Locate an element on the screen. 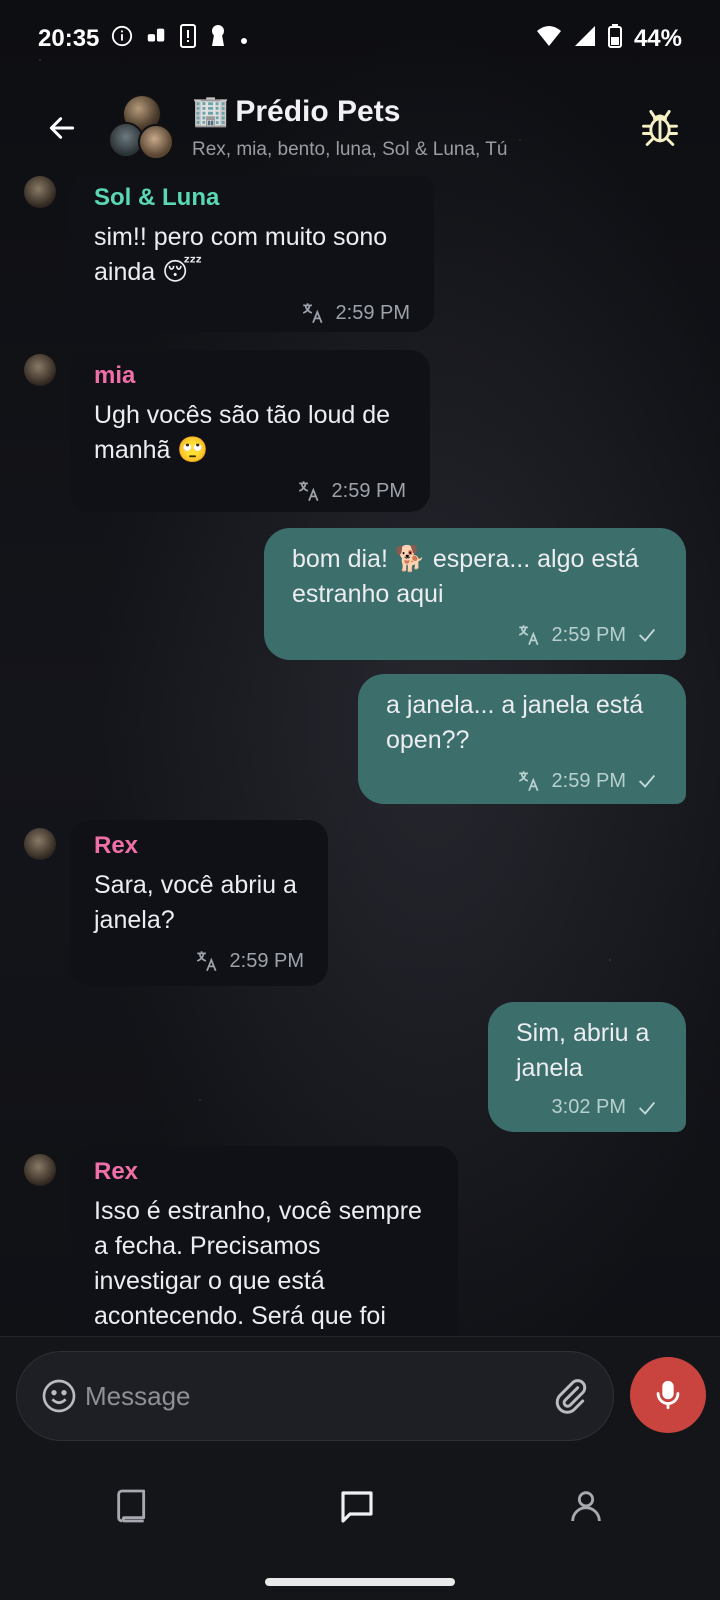 The width and height of the screenshot is (720, 1600). info-icon is located at coordinates (122, 39).